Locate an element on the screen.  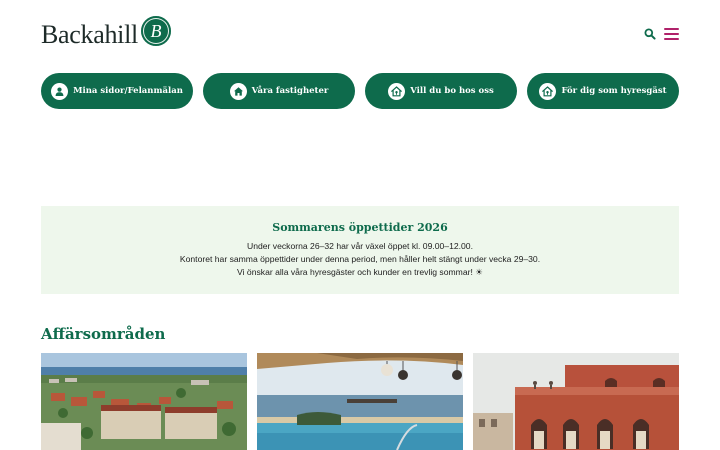
hamburger-menu-icon is located at coordinates (671, 34).